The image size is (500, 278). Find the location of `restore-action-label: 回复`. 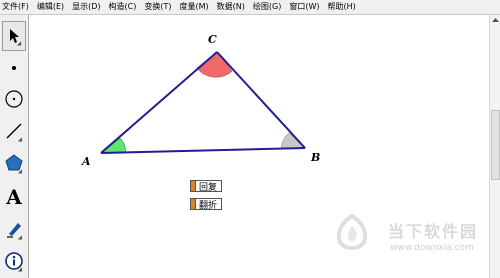

restore-action-label: 回复 is located at coordinates (208, 187).